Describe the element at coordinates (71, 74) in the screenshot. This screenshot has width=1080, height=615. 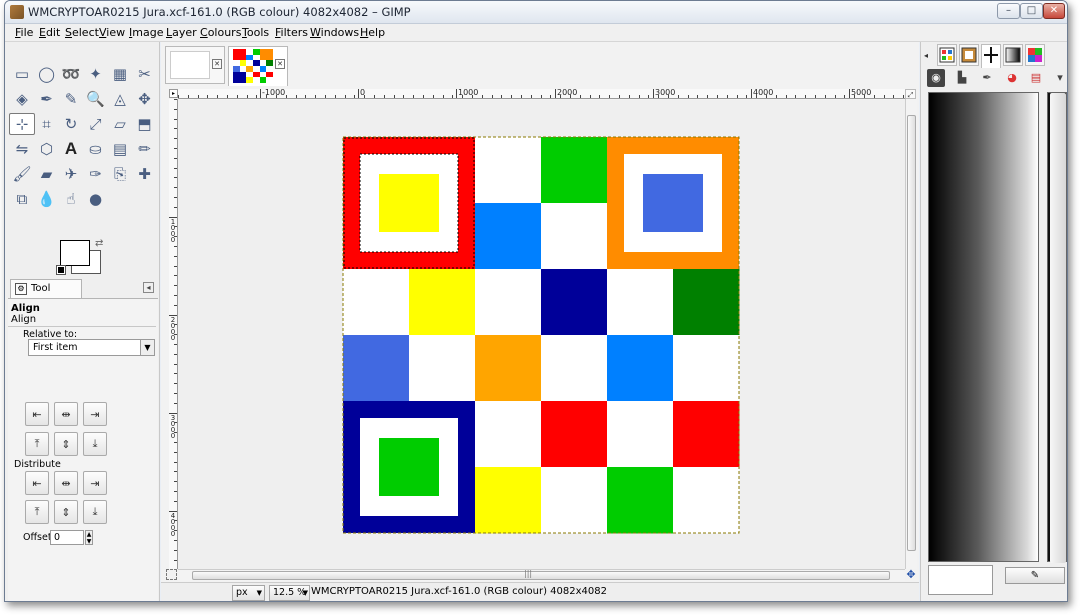
I see `free-select-tool-icon: ➿` at that location.